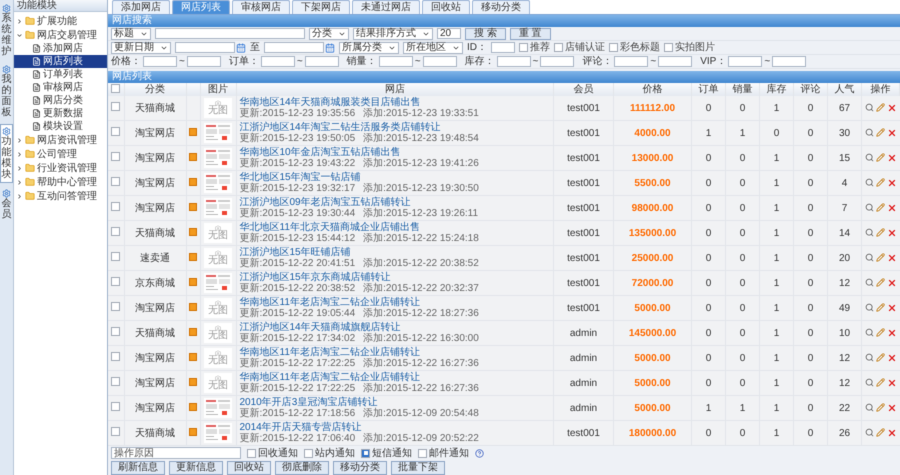 Image resolution: width=900 pixels, height=475 pixels. Describe the element at coordinates (395, 152) in the screenshot. I see `shop-title-link: 华南地区10年金店淘宝五钻店铺出售` at that location.